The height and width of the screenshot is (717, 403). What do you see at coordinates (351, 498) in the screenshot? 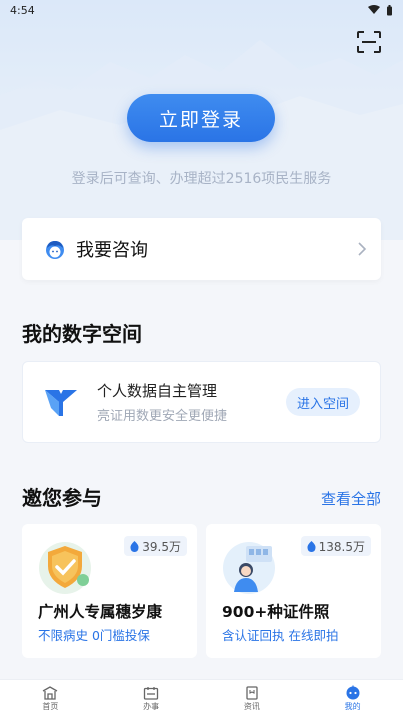
I see `see-all-link: 查看全部` at bounding box center [351, 498].